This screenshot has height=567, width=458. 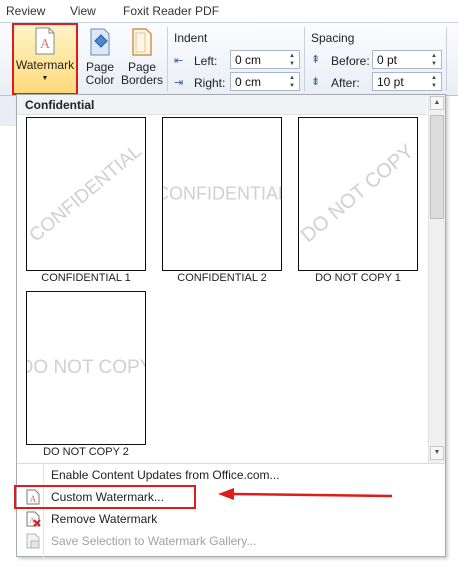 What do you see at coordinates (350, 61) in the screenshot?
I see `spacing-before-label: Before:` at bounding box center [350, 61].